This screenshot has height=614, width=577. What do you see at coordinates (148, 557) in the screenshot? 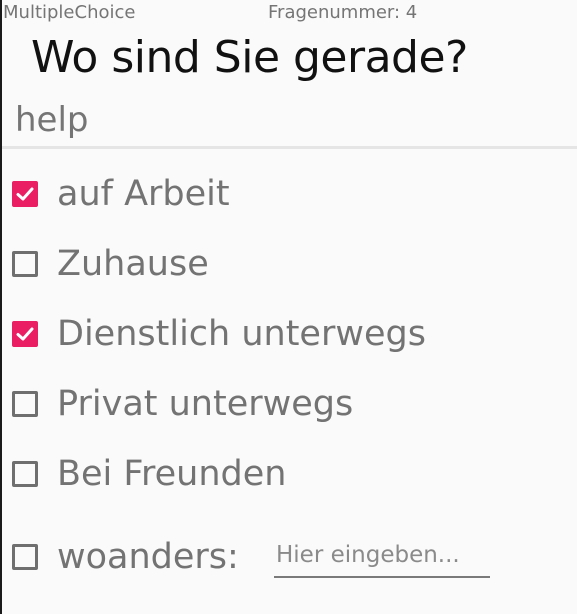
I see `option-label: woanders:` at bounding box center [148, 557].